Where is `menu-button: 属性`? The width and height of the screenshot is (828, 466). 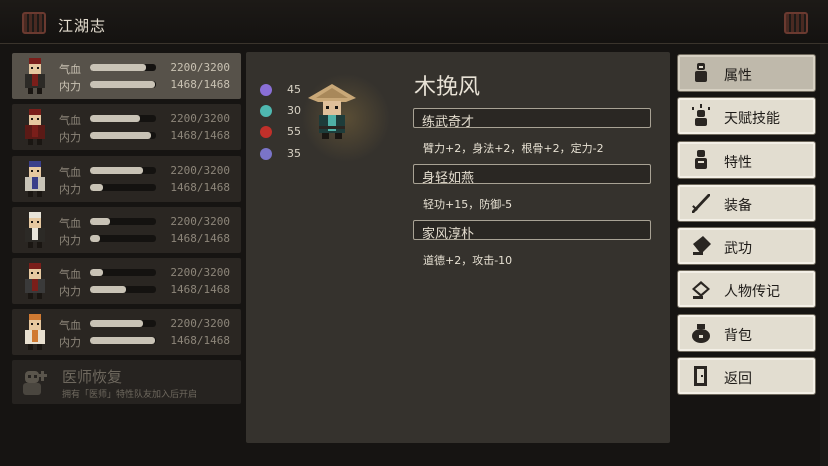 menu-button: 属性 is located at coordinates (746, 73).